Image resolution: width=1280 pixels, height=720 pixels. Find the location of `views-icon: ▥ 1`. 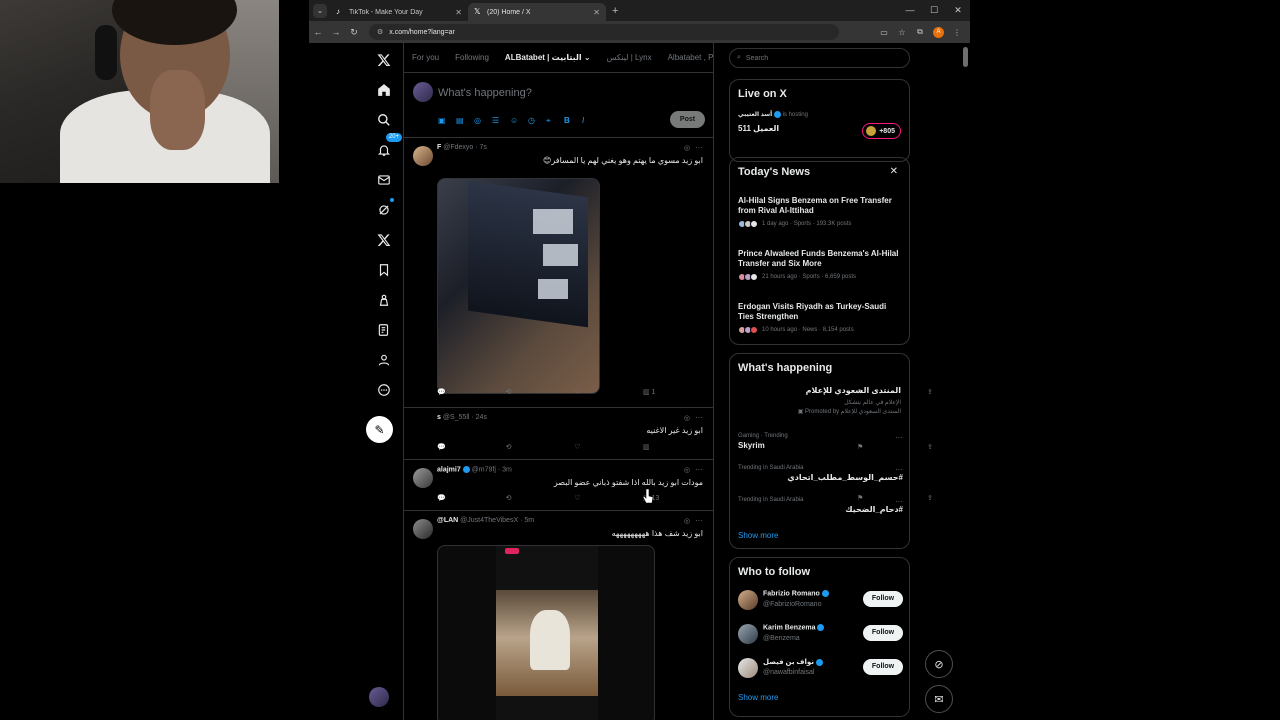

views-icon: ▥ 1 is located at coordinates (673, 392).